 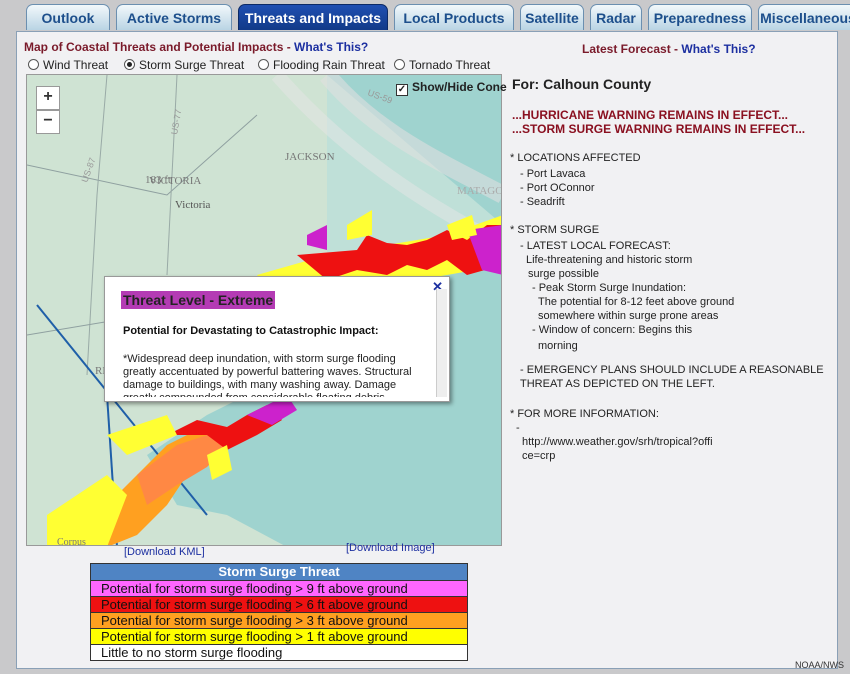 What do you see at coordinates (575, 158) in the screenshot?
I see `forecast-line: * LOCATIONS AFFECTED` at bounding box center [575, 158].